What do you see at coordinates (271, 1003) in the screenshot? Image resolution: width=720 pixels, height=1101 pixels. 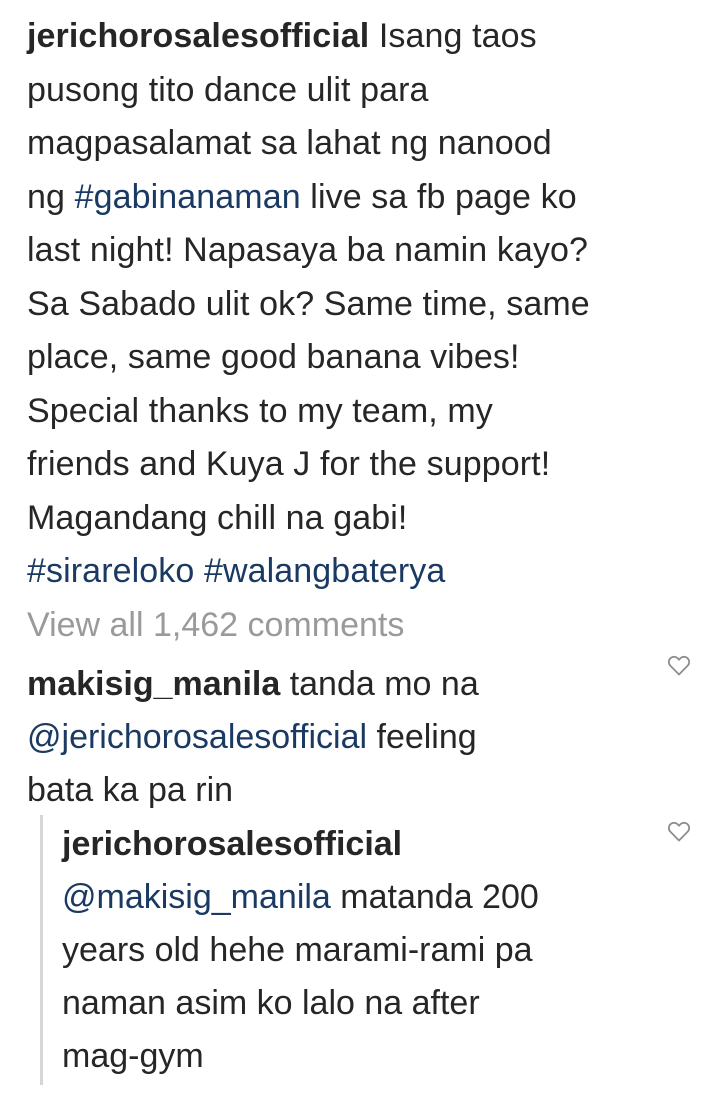 I see `reply-text: naman asim ko lalo na after` at bounding box center [271, 1003].